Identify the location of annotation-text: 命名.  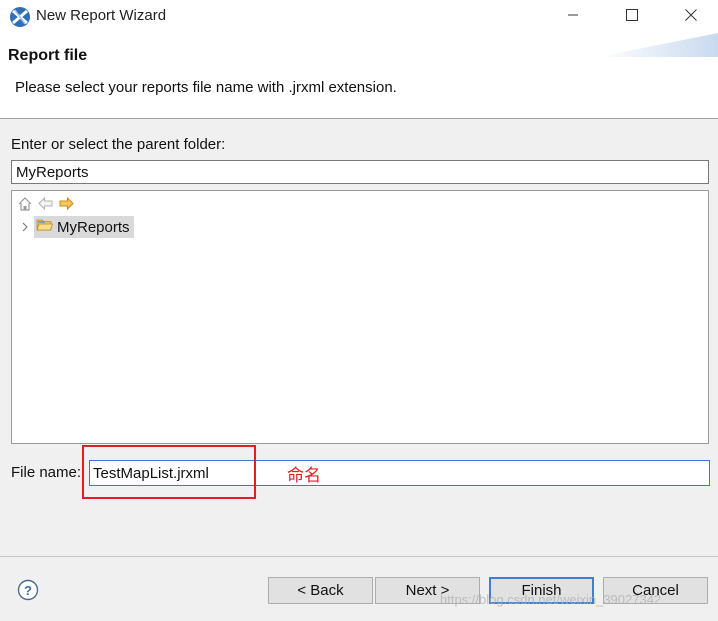
(304, 475).